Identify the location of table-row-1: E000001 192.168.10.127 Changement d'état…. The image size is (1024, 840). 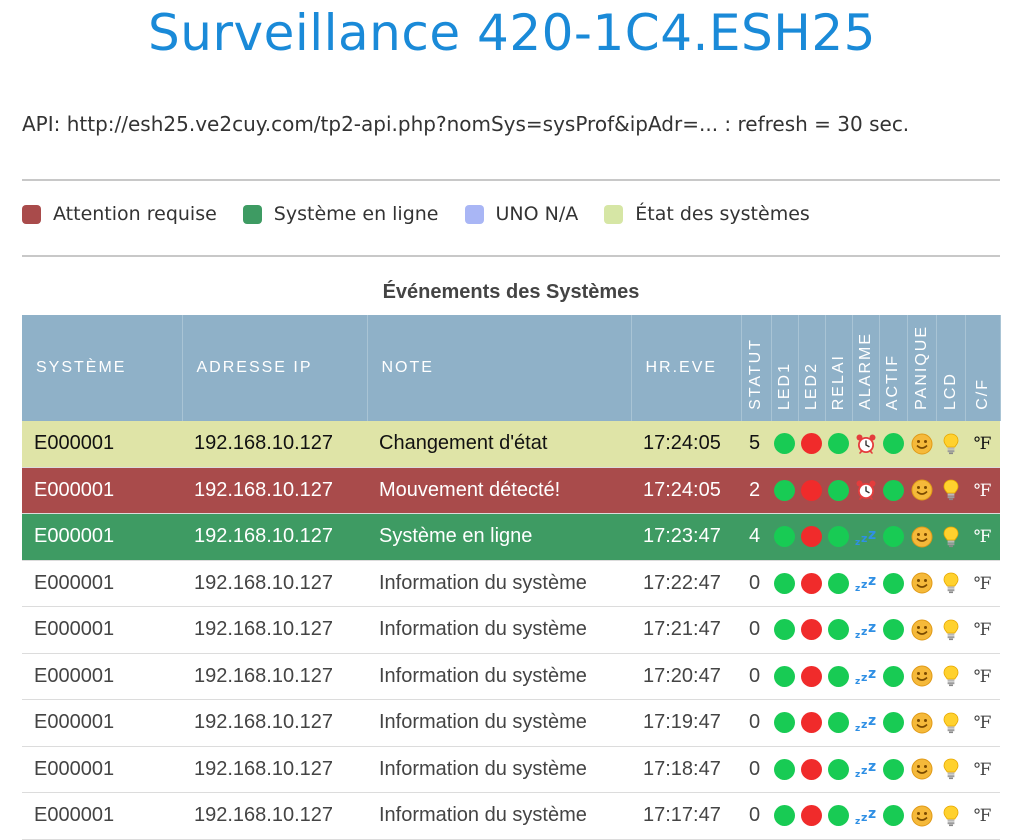
(511, 444).